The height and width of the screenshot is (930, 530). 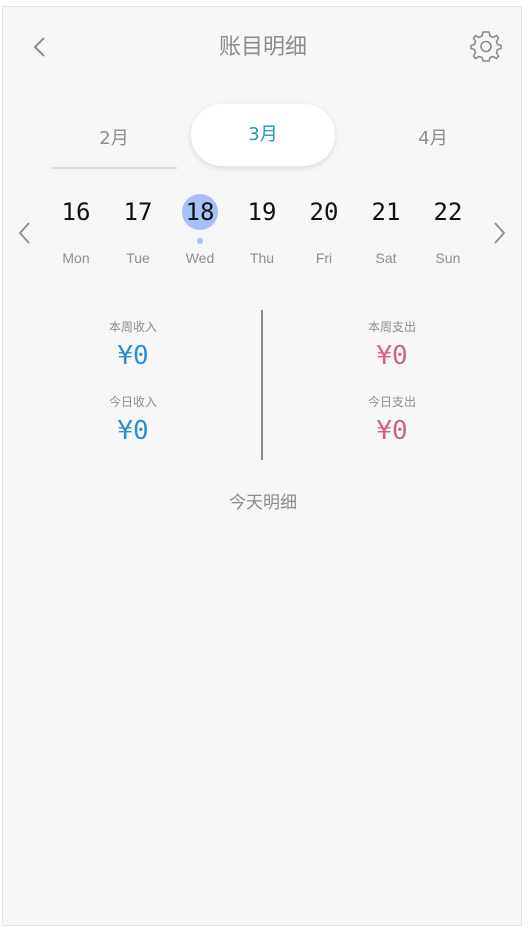 What do you see at coordinates (76, 258) in the screenshot?
I see `day-name: Mon` at bounding box center [76, 258].